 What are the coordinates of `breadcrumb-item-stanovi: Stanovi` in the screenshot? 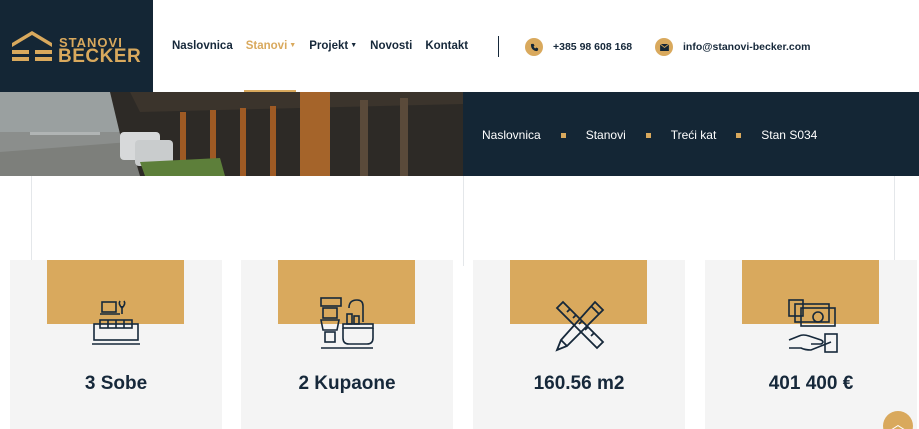 It's located at (606, 135).